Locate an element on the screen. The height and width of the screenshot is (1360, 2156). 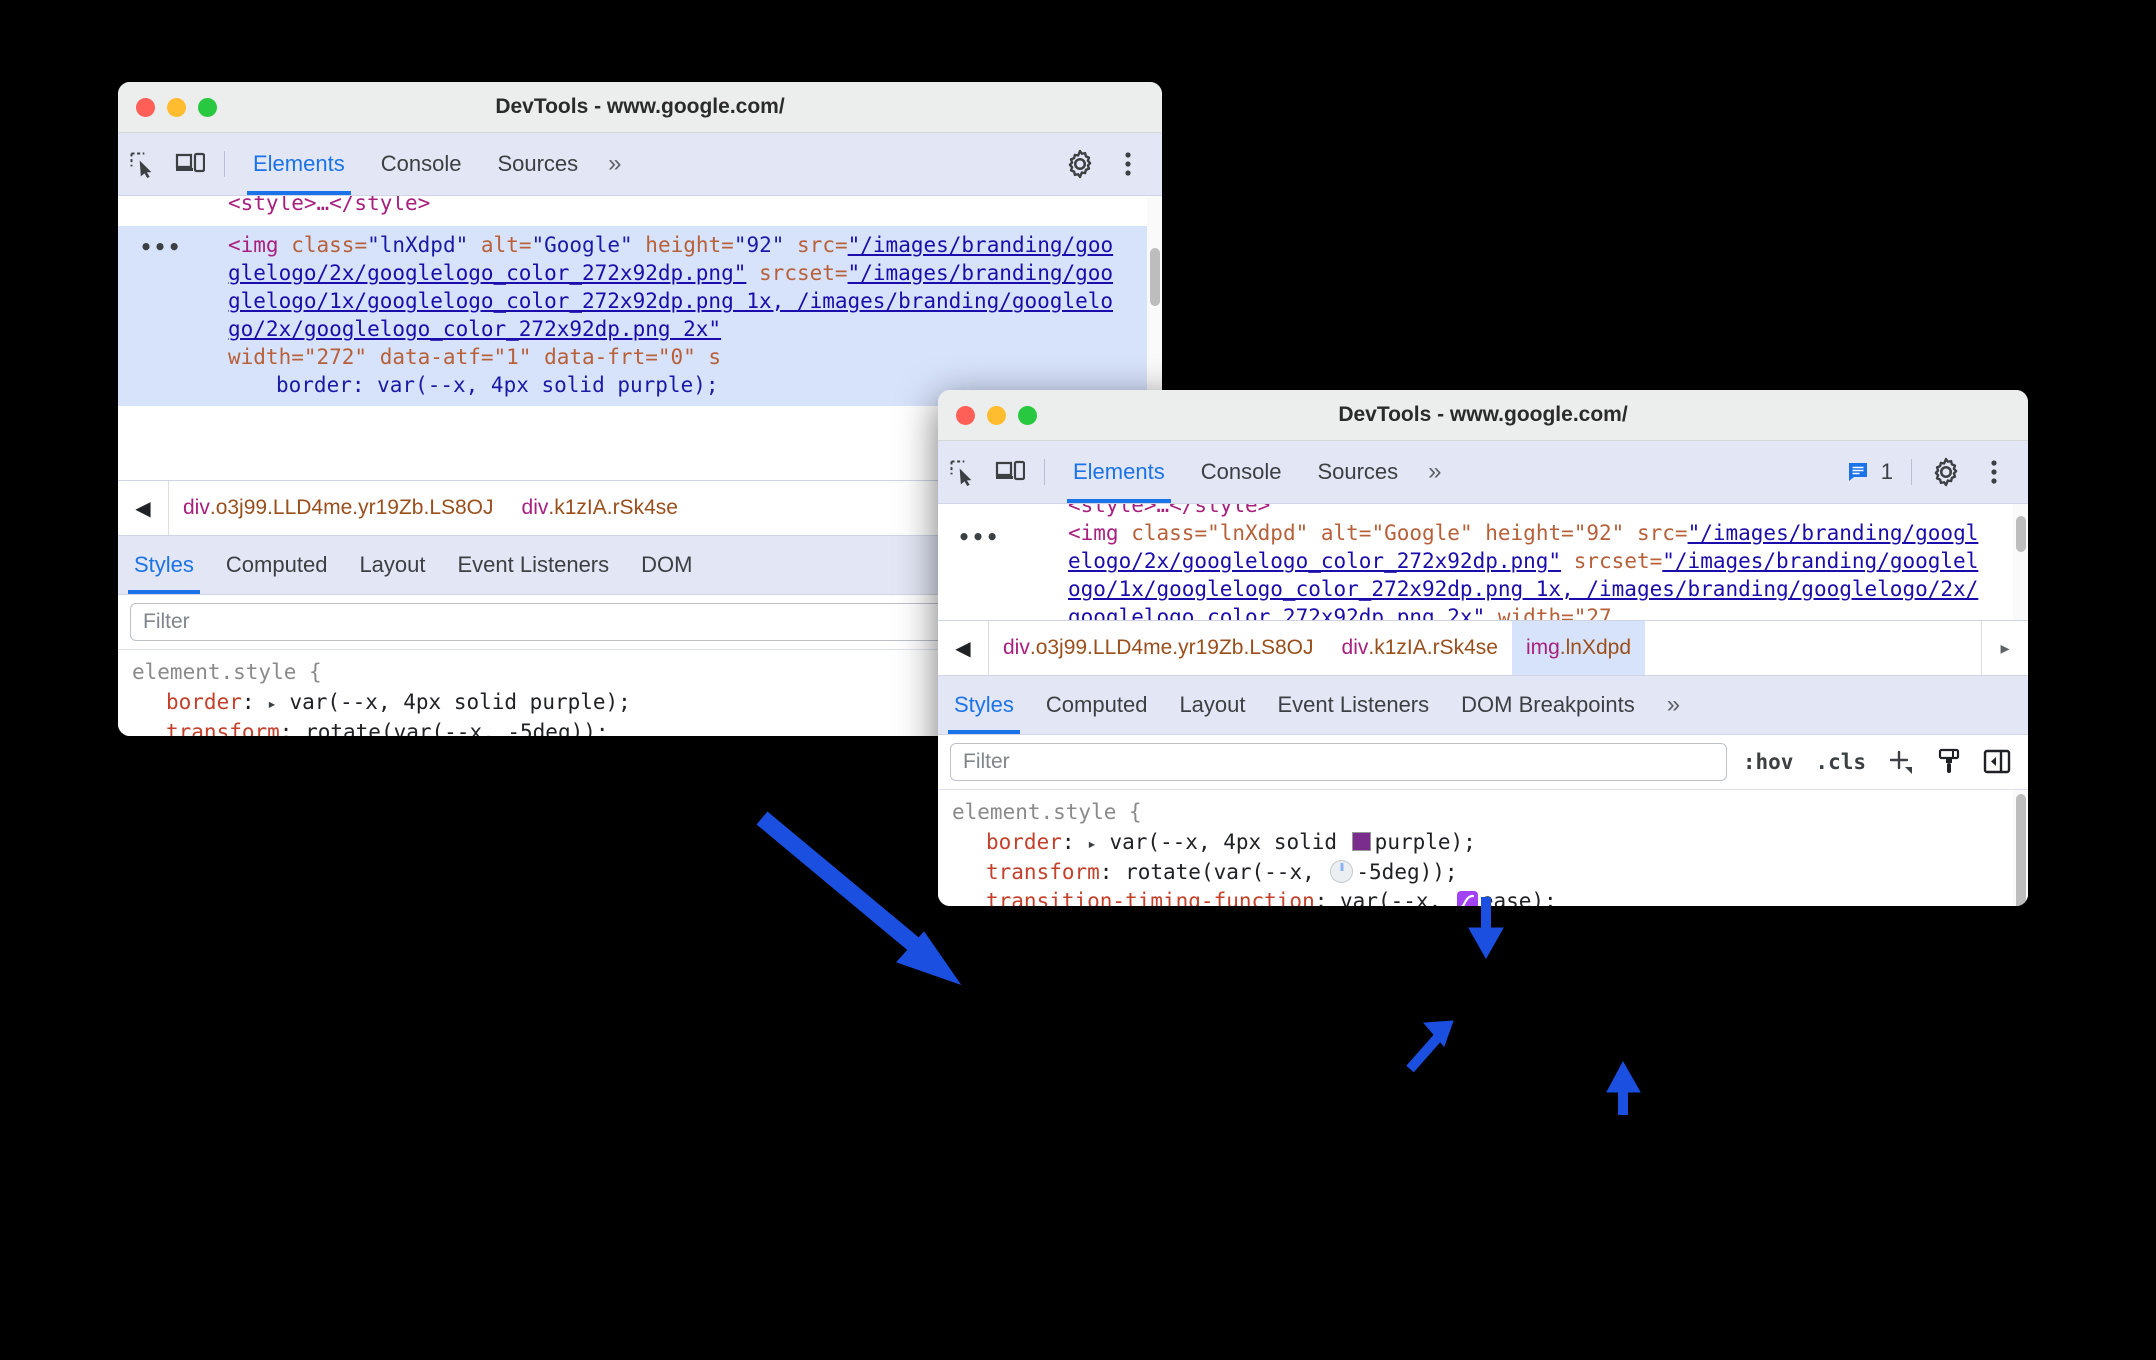
window2-toolbar-right: 1 is located at coordinates (1934, 472).